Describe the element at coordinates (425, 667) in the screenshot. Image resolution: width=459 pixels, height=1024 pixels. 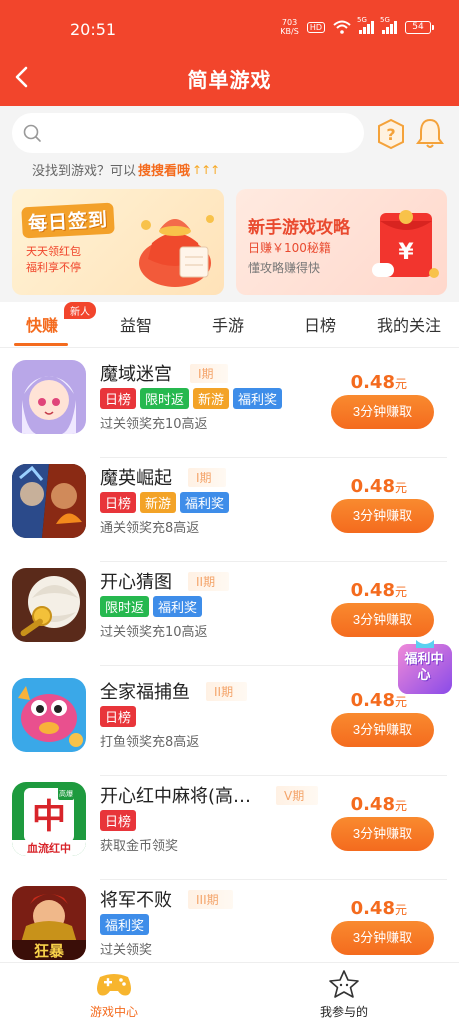
I see `welfare-center-float: 福利中心` at that location.